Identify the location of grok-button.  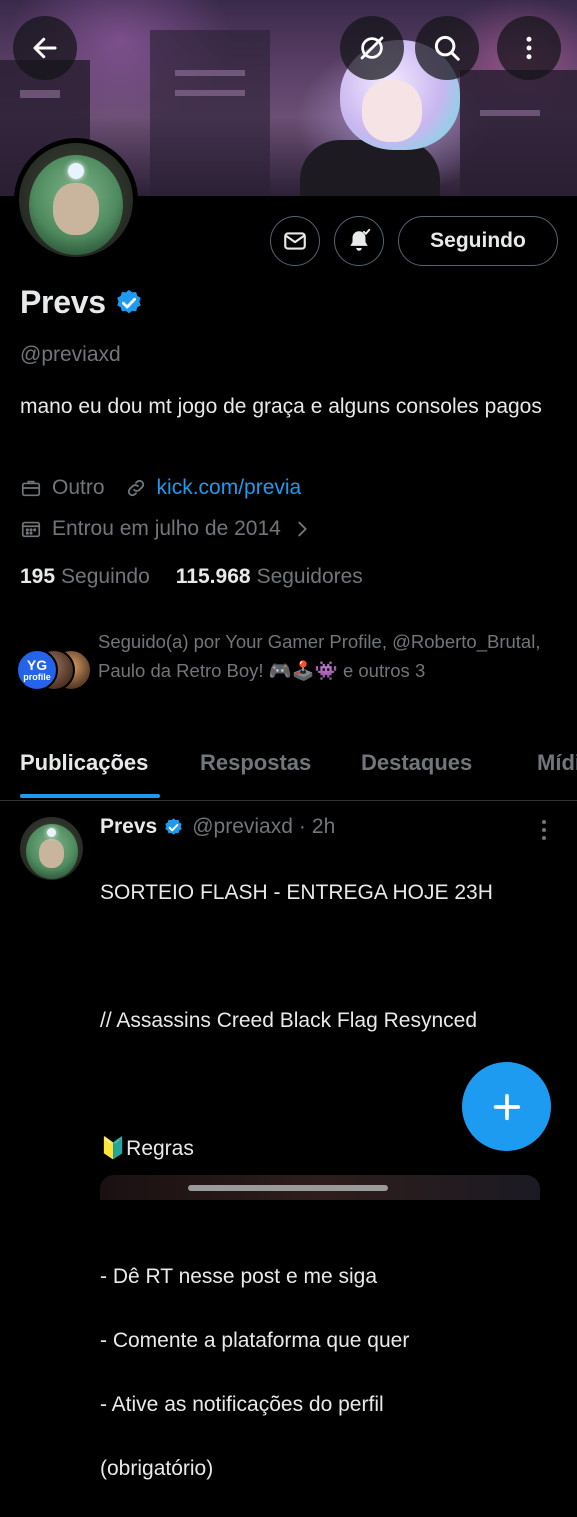
(372, 48).